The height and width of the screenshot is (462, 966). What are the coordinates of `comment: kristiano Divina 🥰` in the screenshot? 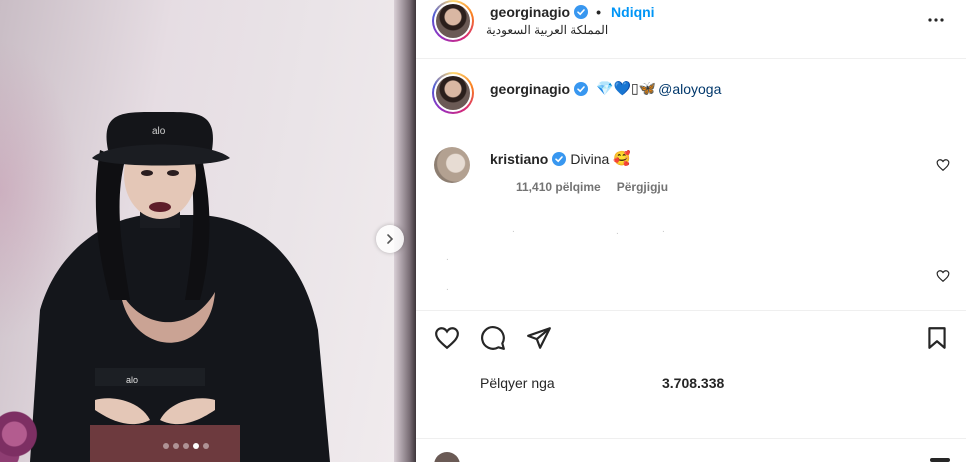 It's located at (560, 158).